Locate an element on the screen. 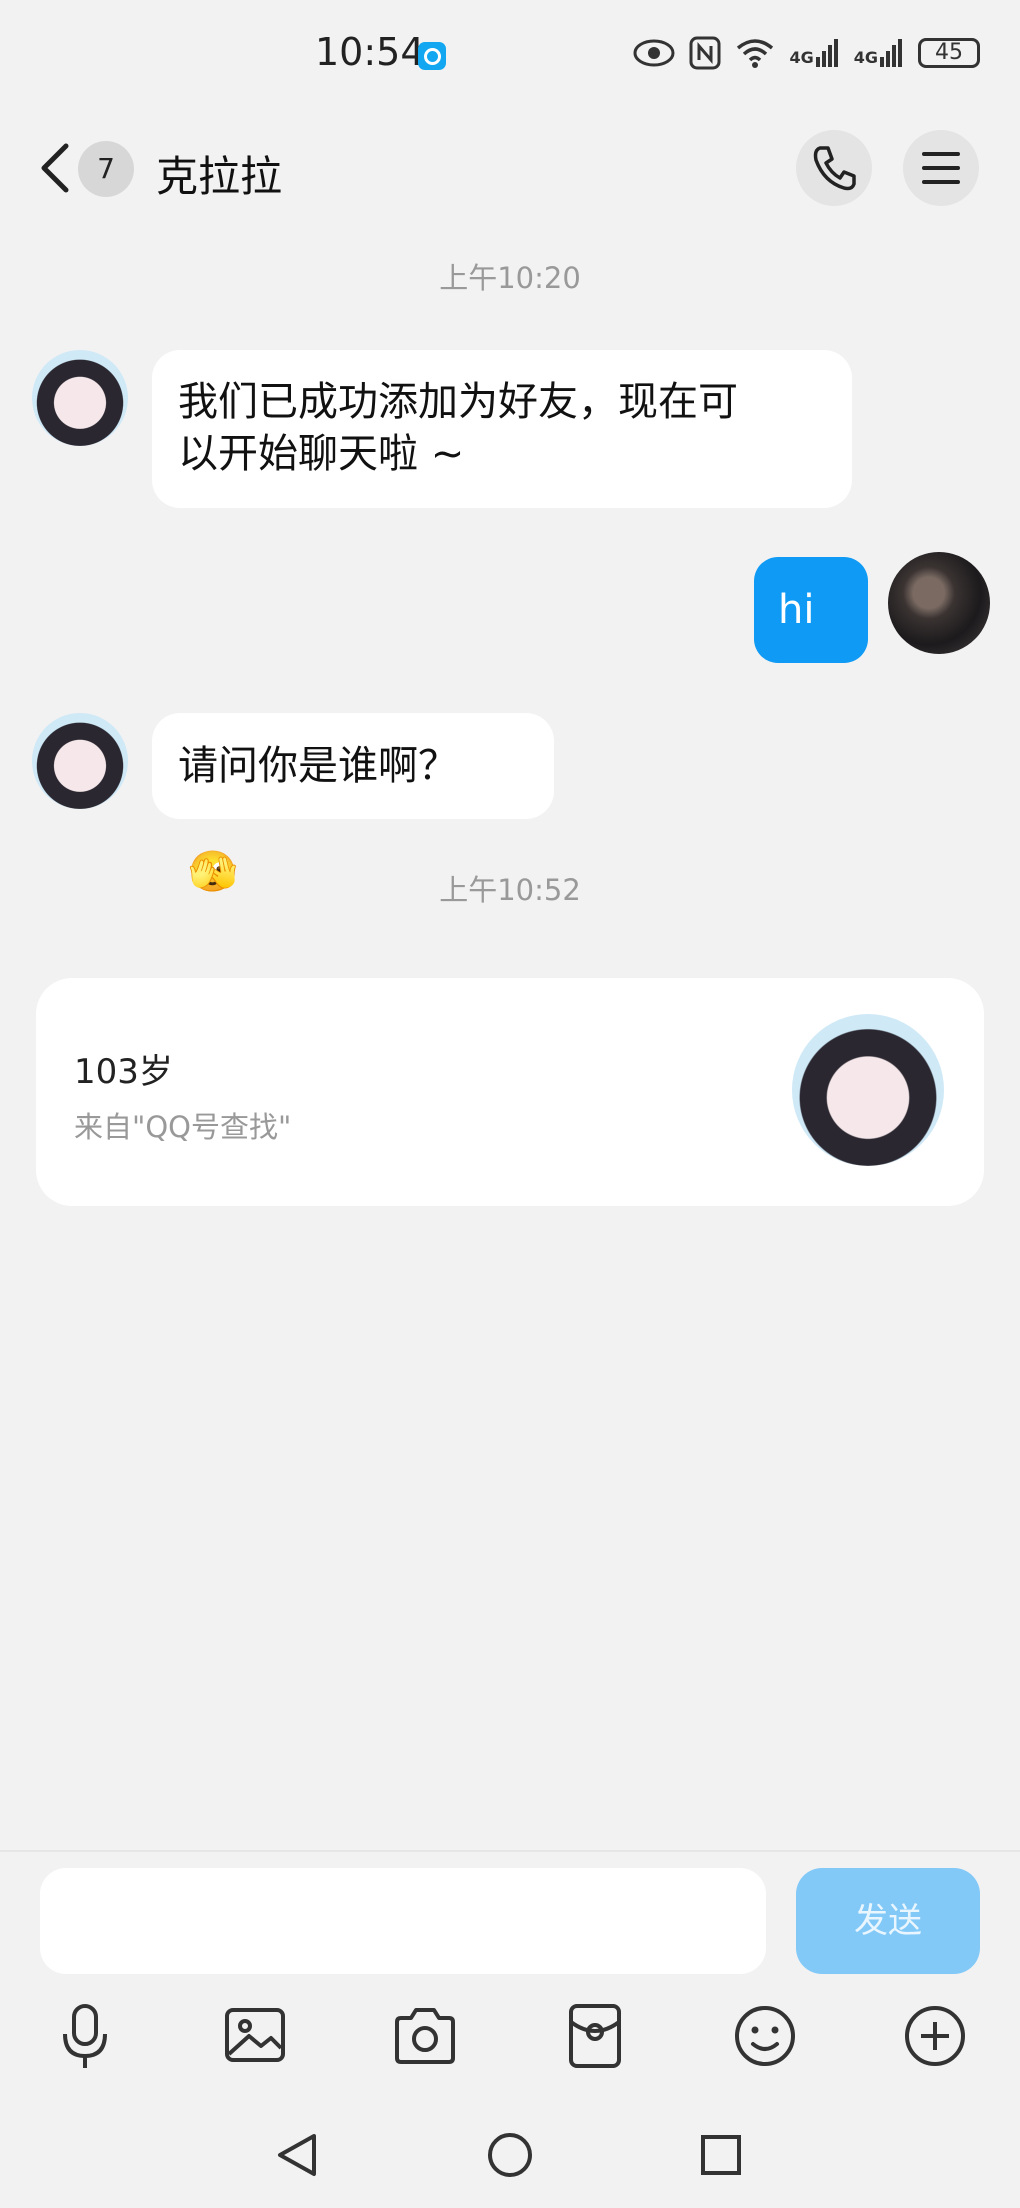  nav-recents-icon is located at coordinates (721, 2155).